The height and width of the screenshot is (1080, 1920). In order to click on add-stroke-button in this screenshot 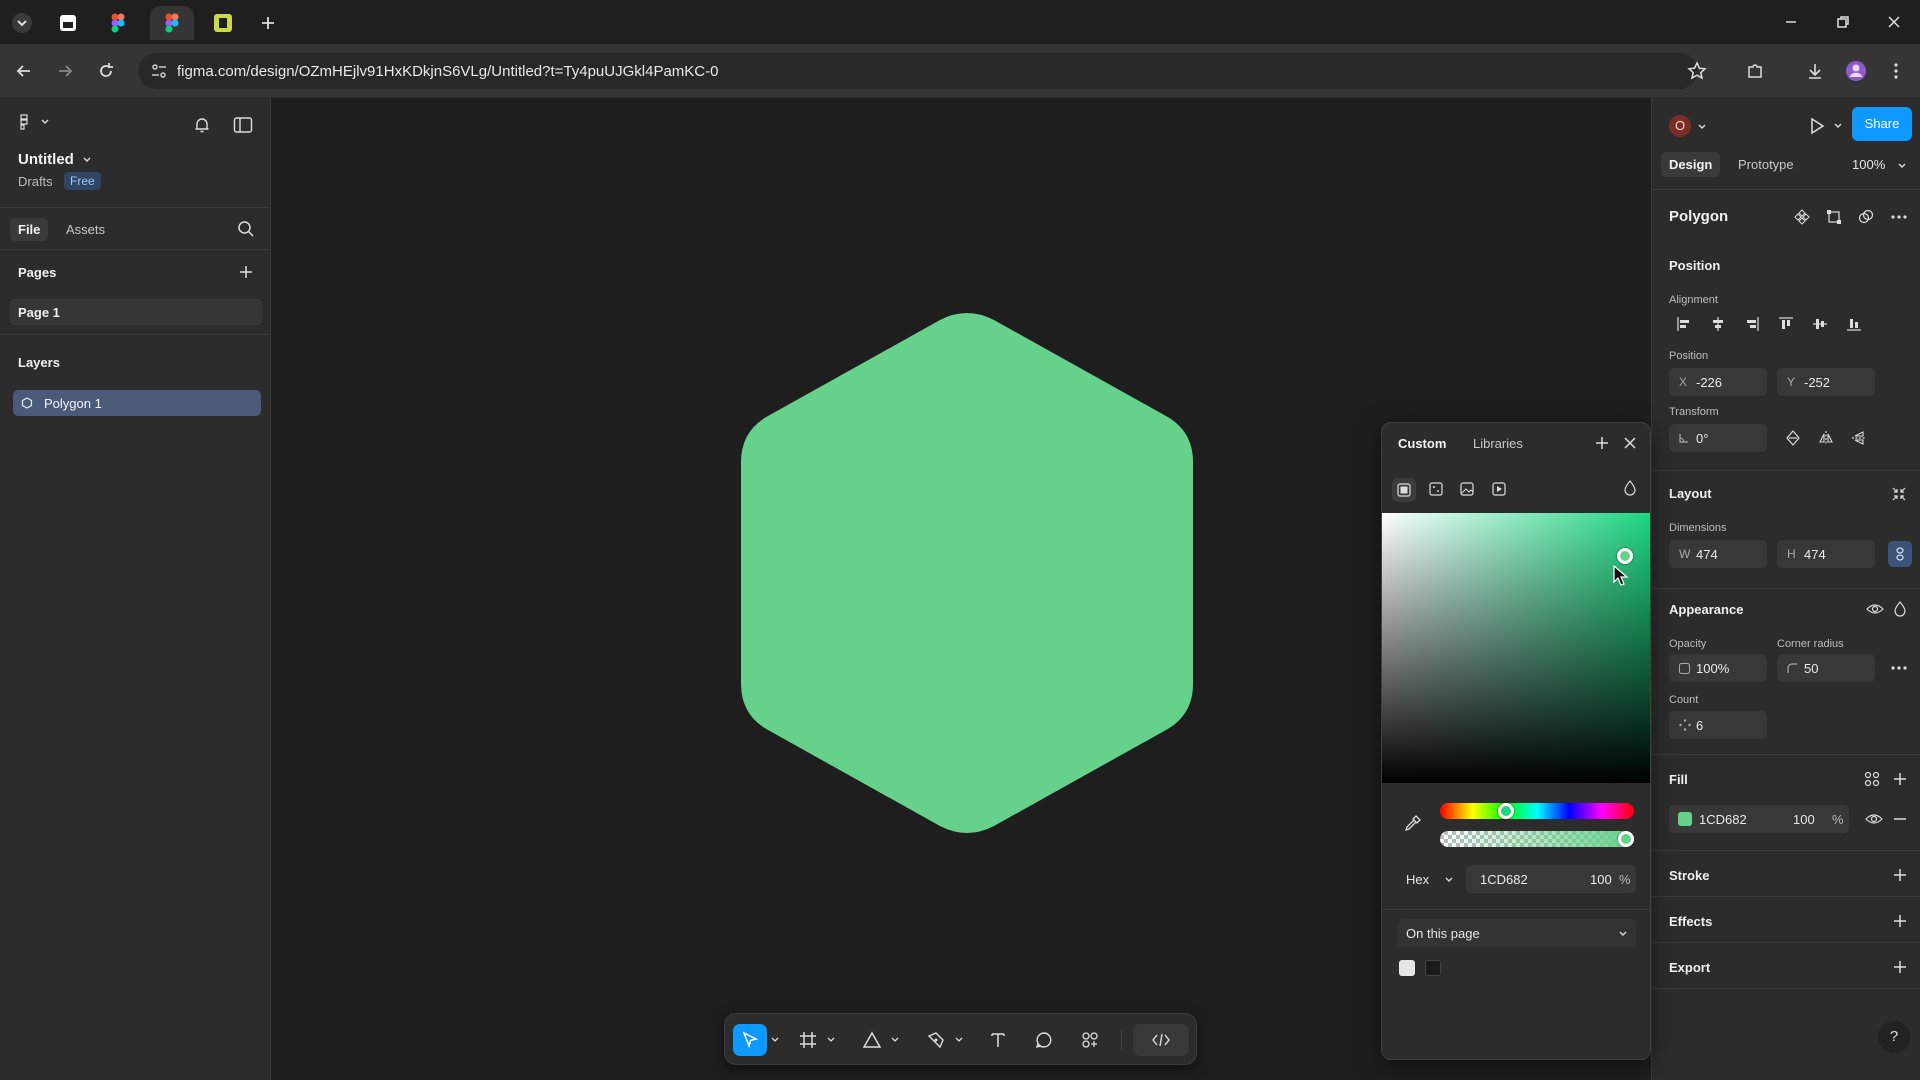, I will do `click(1900, 875)`.